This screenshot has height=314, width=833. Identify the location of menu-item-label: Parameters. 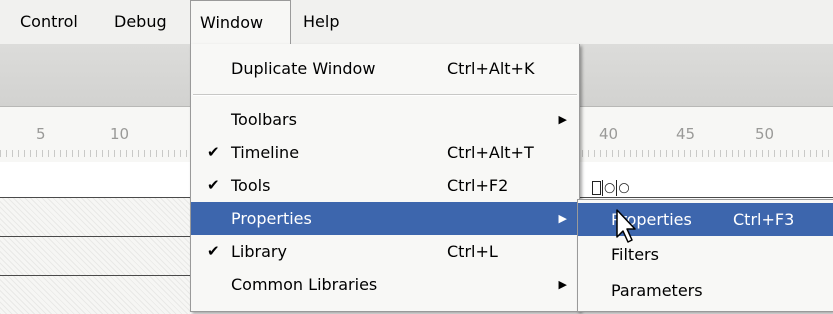
(657, 290).